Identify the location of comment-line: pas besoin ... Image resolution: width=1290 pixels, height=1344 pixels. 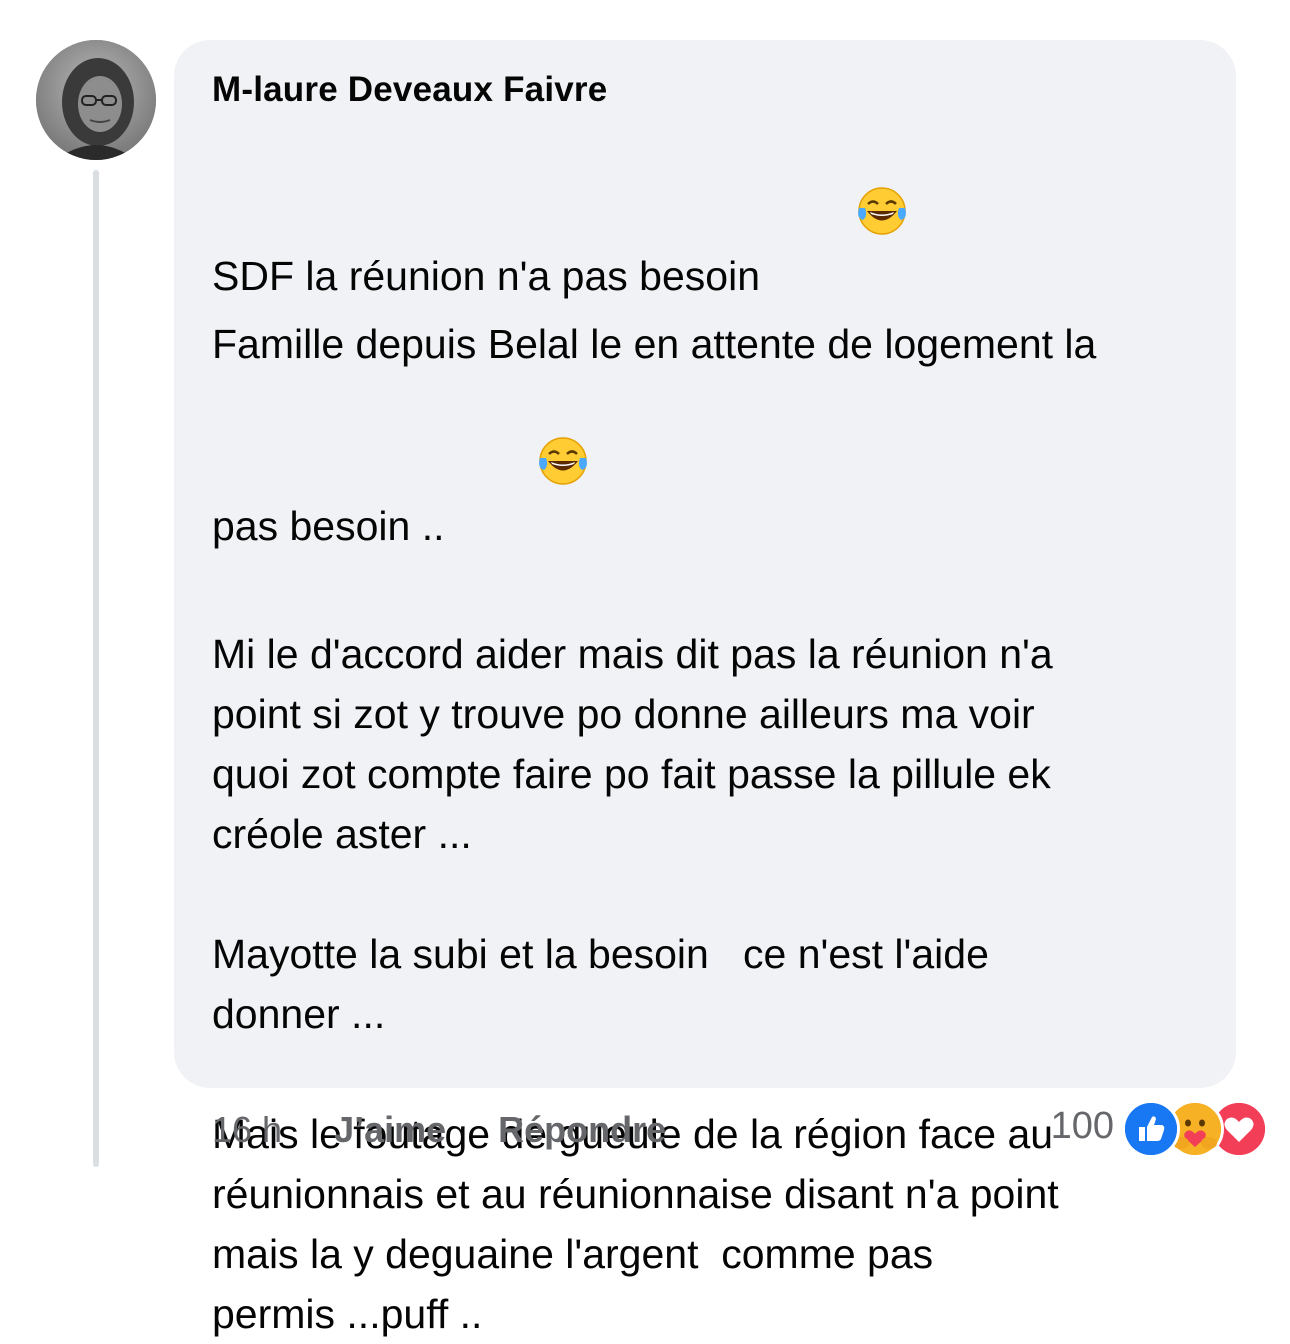
(709, 469).